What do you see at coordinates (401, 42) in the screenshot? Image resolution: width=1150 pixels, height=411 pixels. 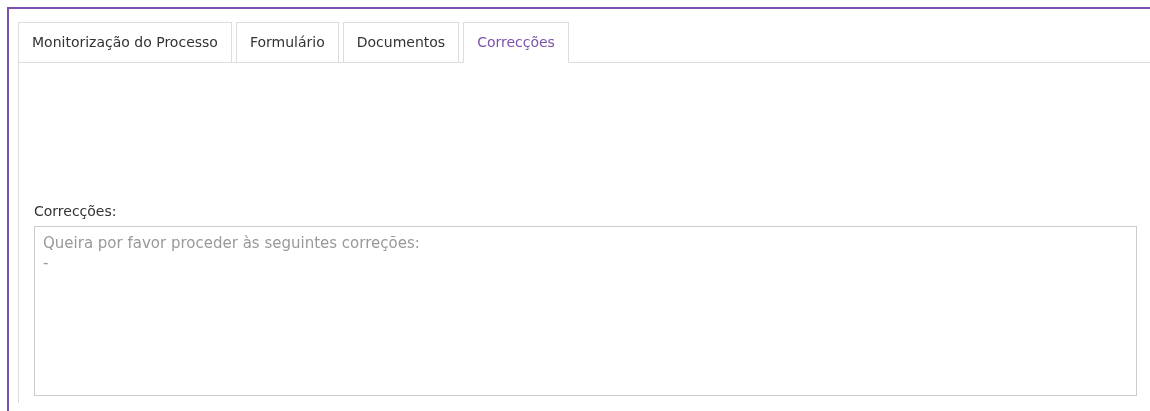 I see `tab: Documentos` at bounding box center [401, 42].